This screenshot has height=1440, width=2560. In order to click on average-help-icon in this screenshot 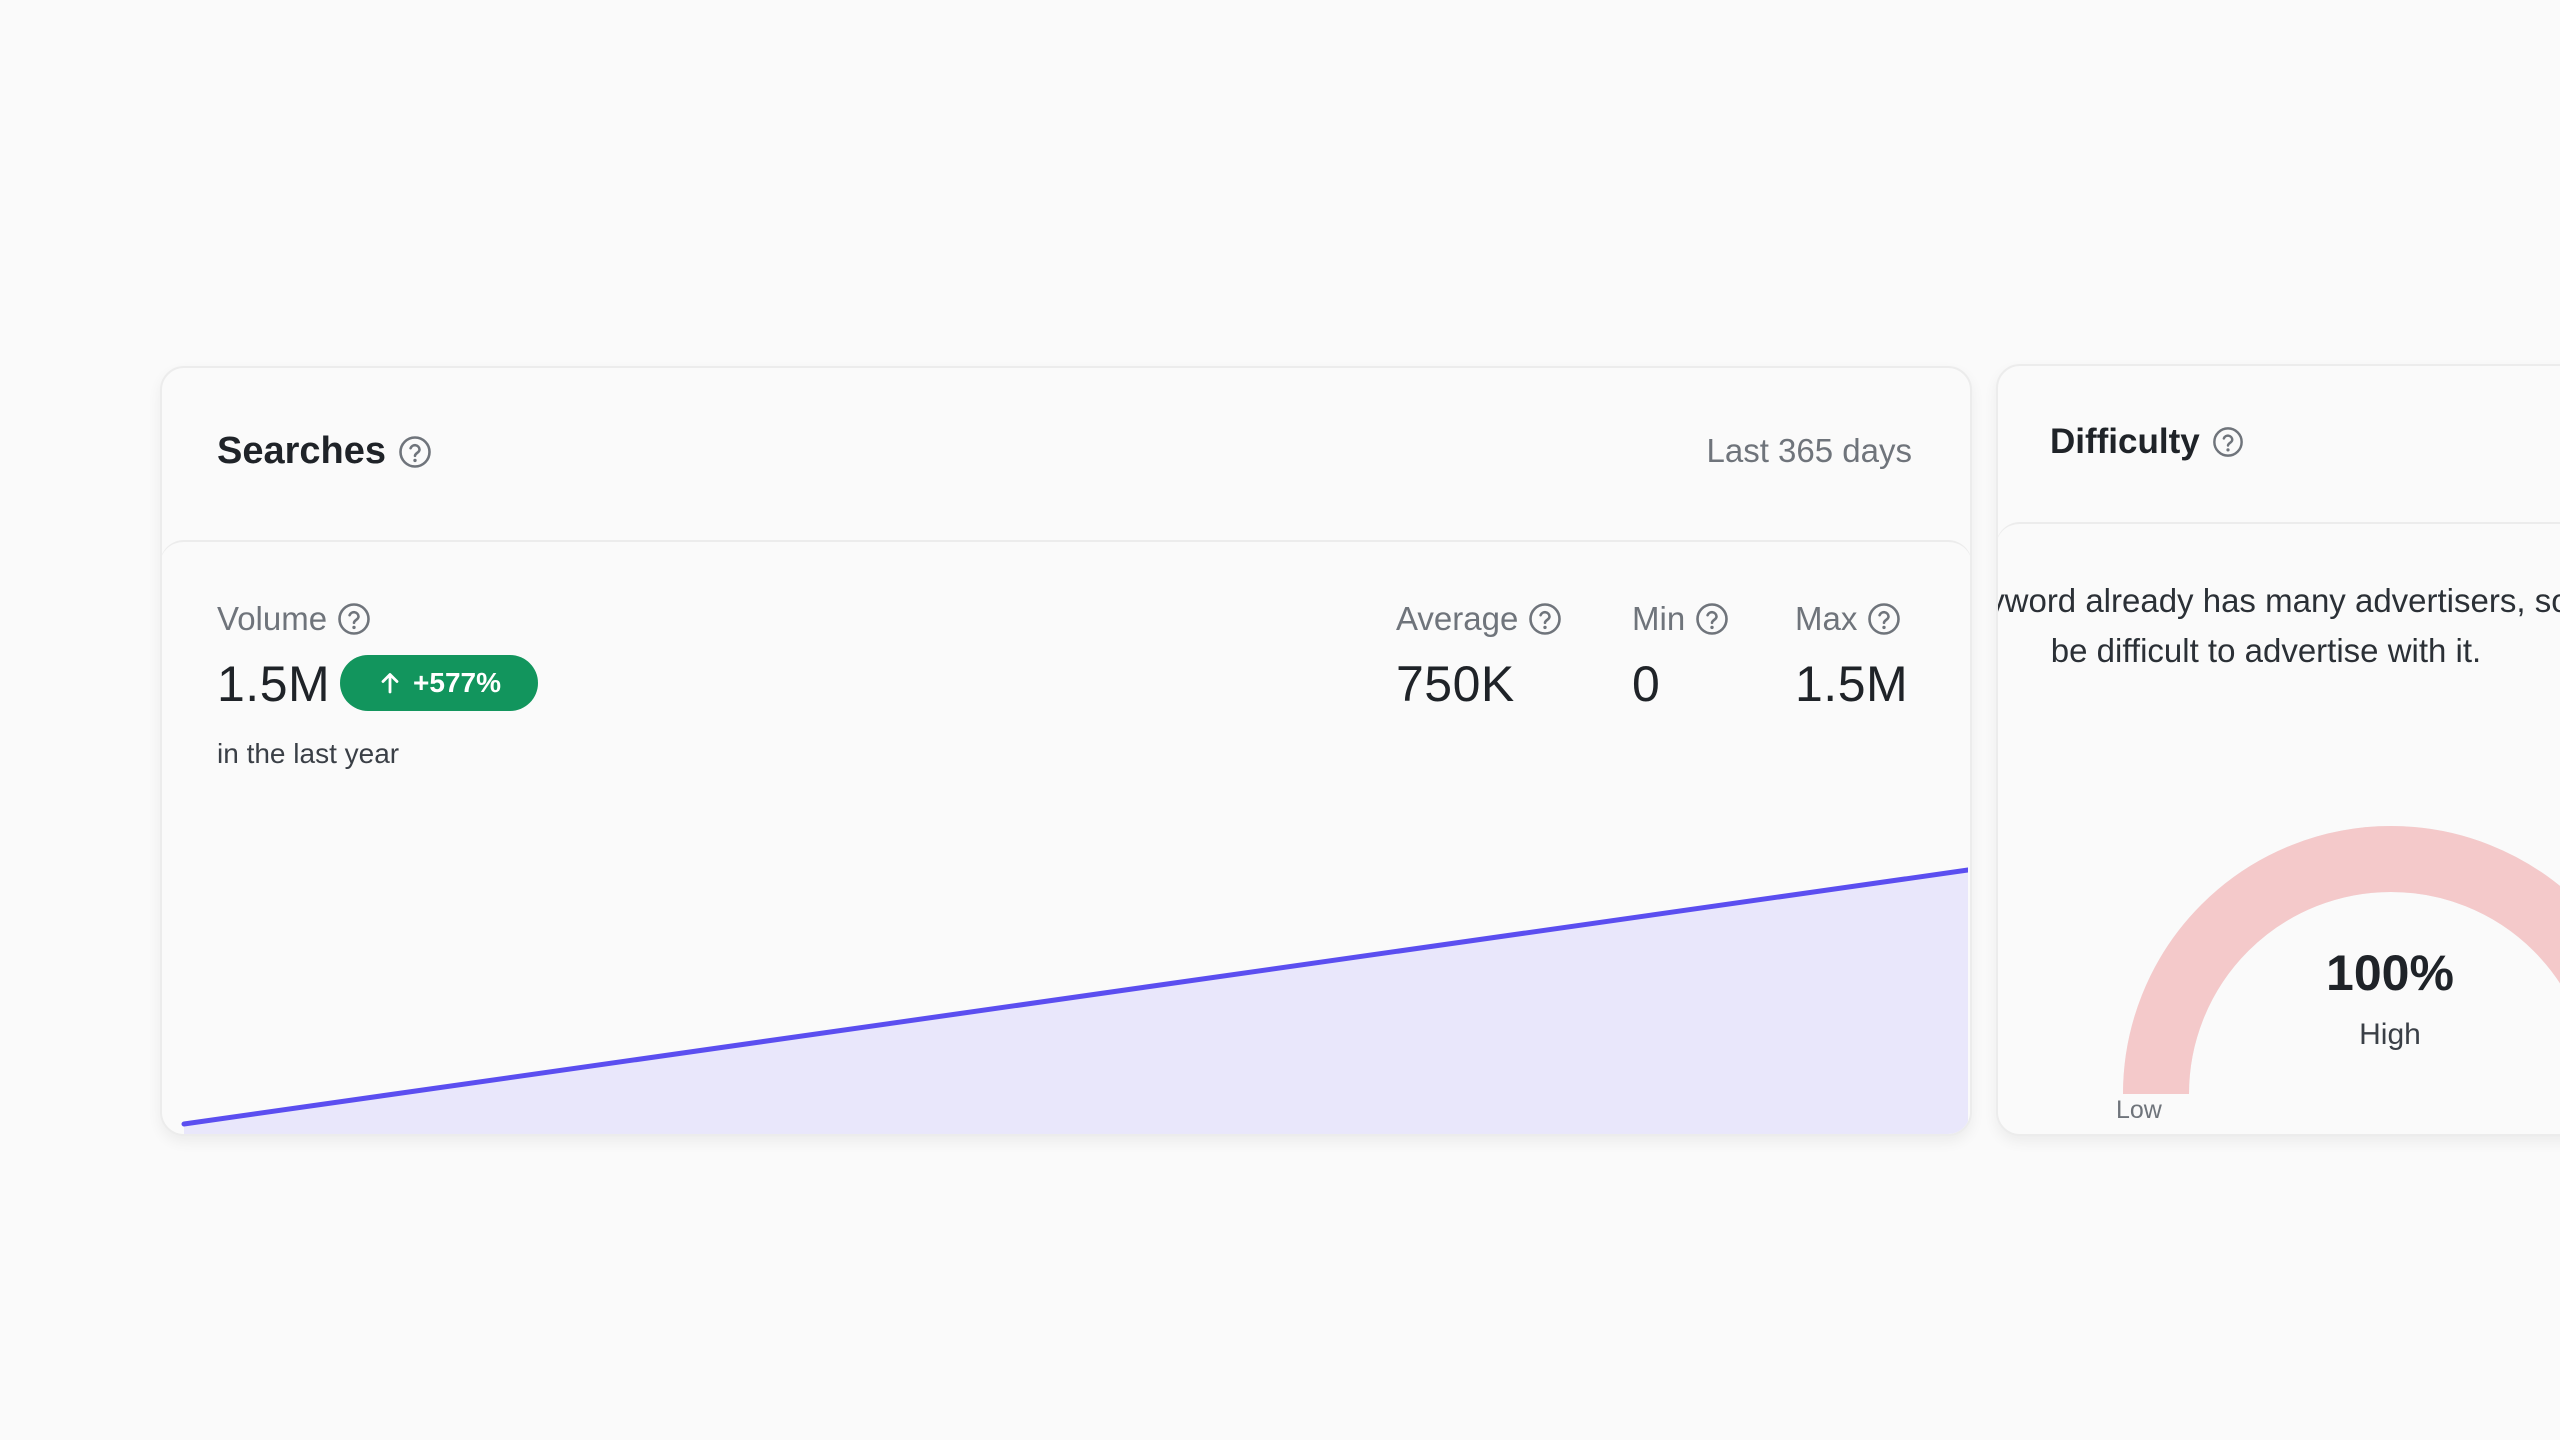, I will do `click(1545, 619)`.